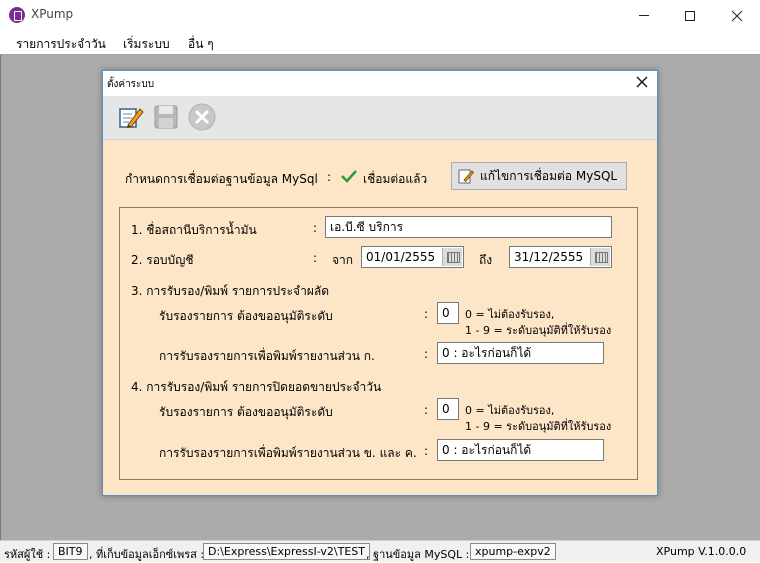 The image size is (760, 563). What do you see at coordinates (246, 316) in the screenshot?
I see `shift-approve-level-label: รับรองรายการ ต้องขออนุมัติระดับ` at bounding box center [246, 316].